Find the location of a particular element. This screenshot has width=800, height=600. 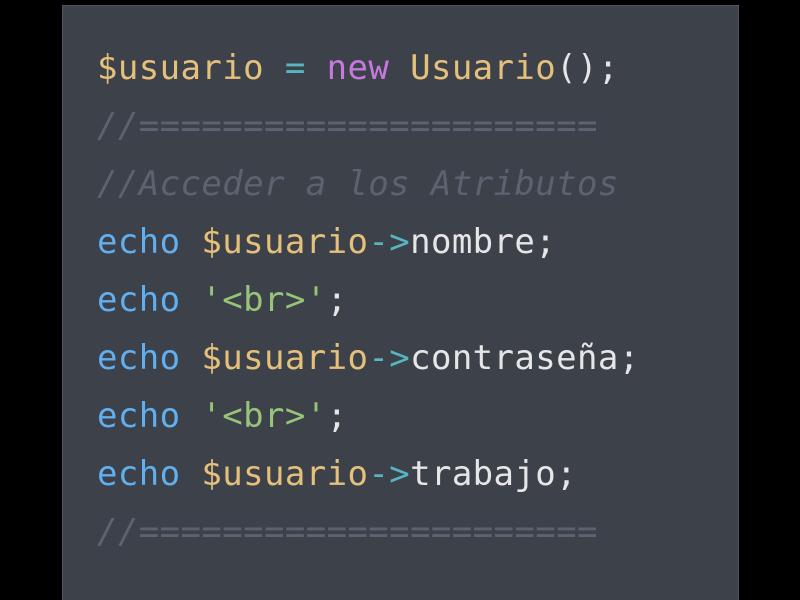

code-token: new is located at coordinates (358, 68).